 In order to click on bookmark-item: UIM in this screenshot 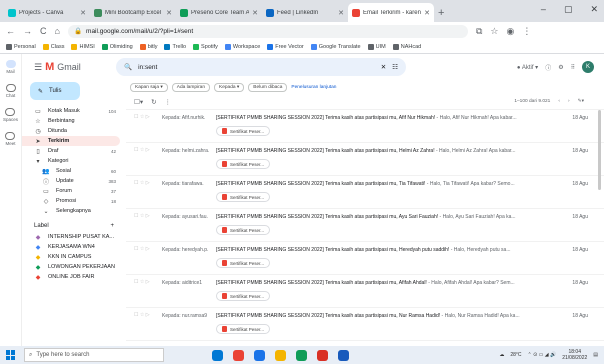, I will do `click(376, 46)`.